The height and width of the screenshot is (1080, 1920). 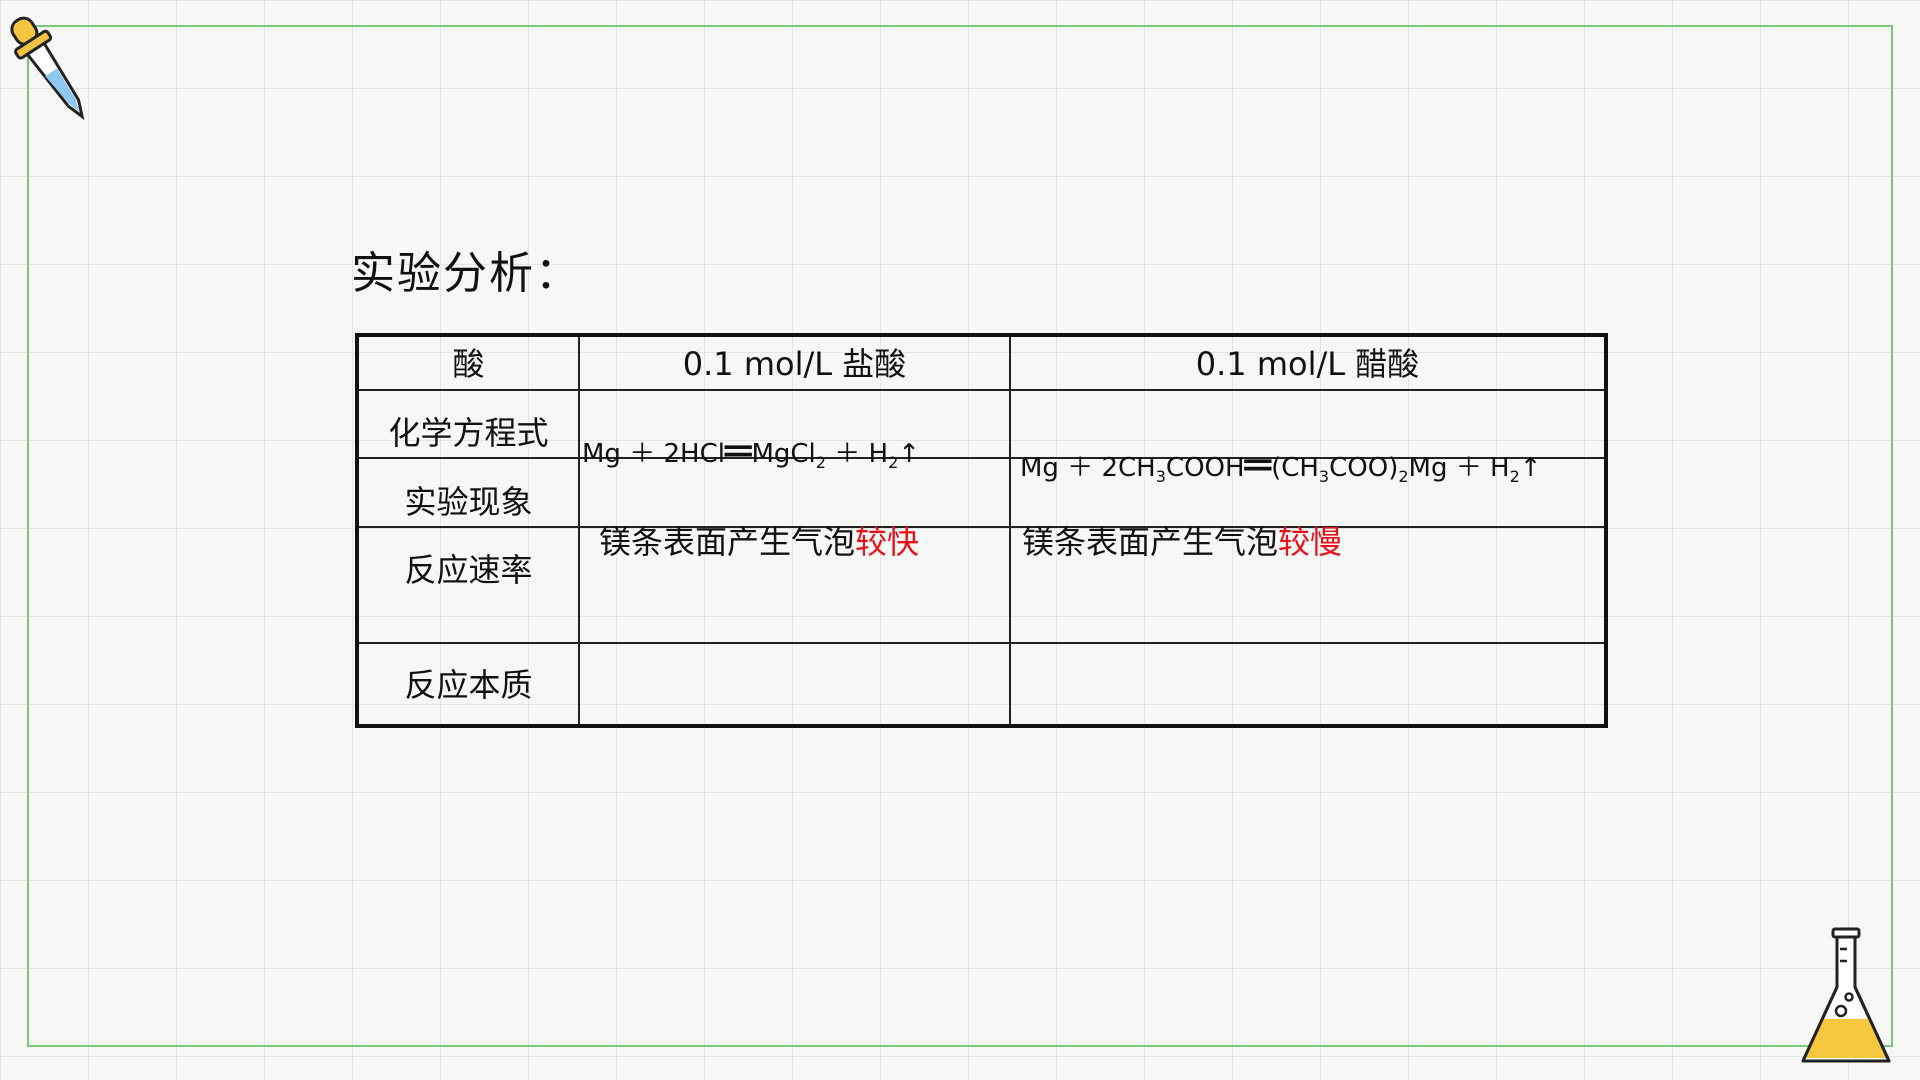 I want to click on row-label-essence: 反应本质, so click(x=468, y=685).